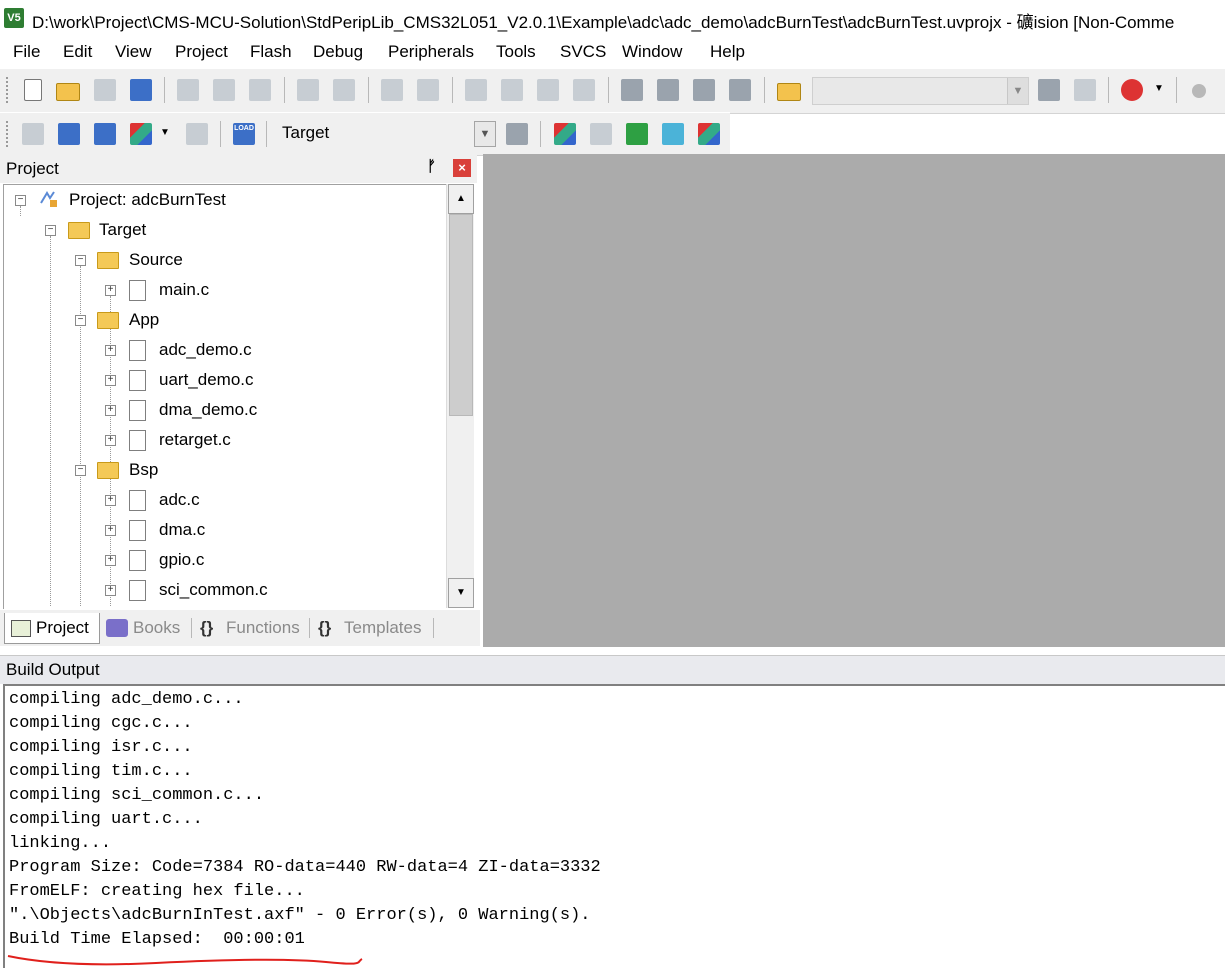 This screenshot has width=1225, height=970. Describe the element at coordinates (431, 166) in the screenshot. I see `pin-icon: ᚠ` at that location.